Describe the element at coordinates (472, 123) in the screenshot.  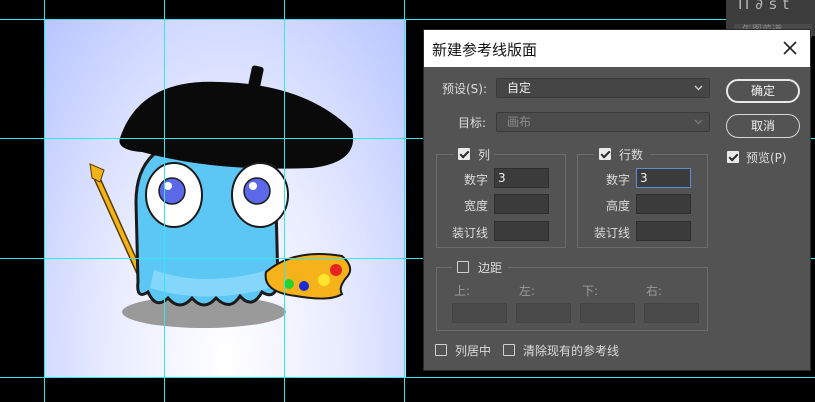
I see `target-label: 目标:` at that location.